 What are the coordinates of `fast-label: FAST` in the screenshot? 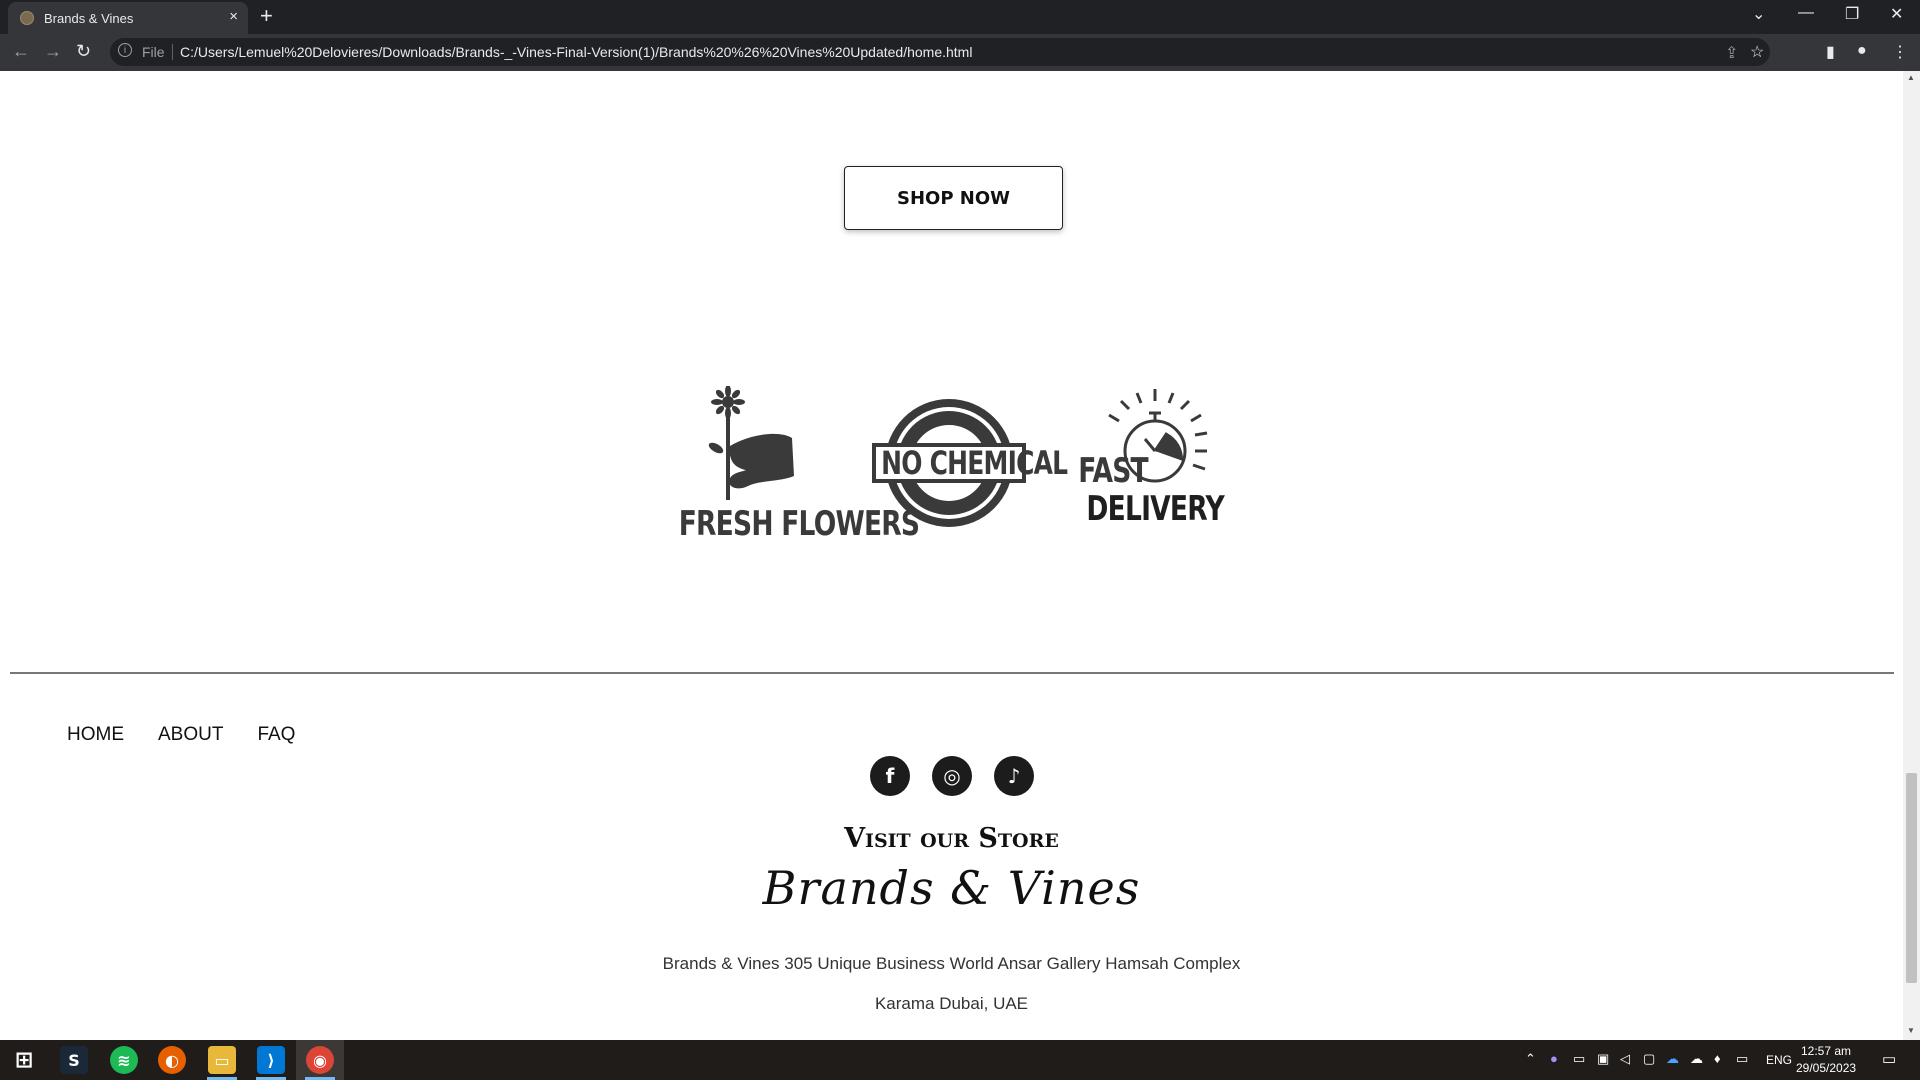 It's located at (1113, 471).